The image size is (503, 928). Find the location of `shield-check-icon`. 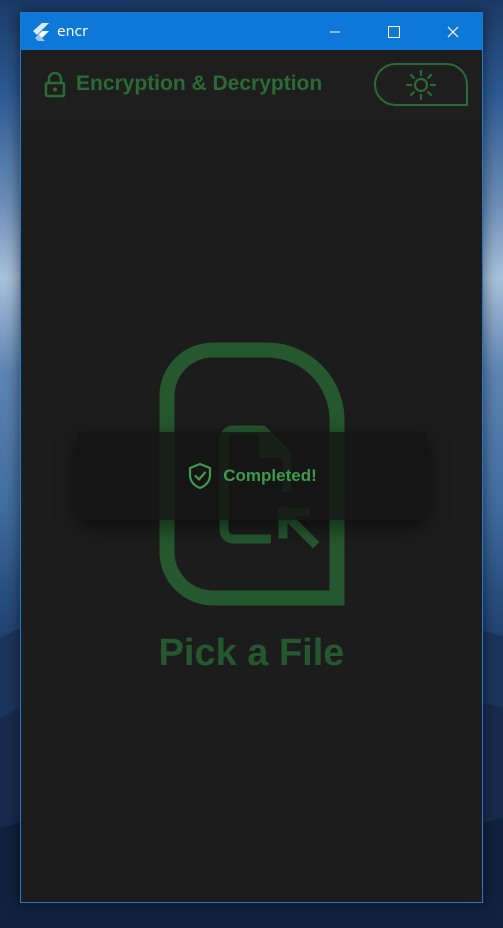

shield-check-icon is located at coordinates (200, 476).